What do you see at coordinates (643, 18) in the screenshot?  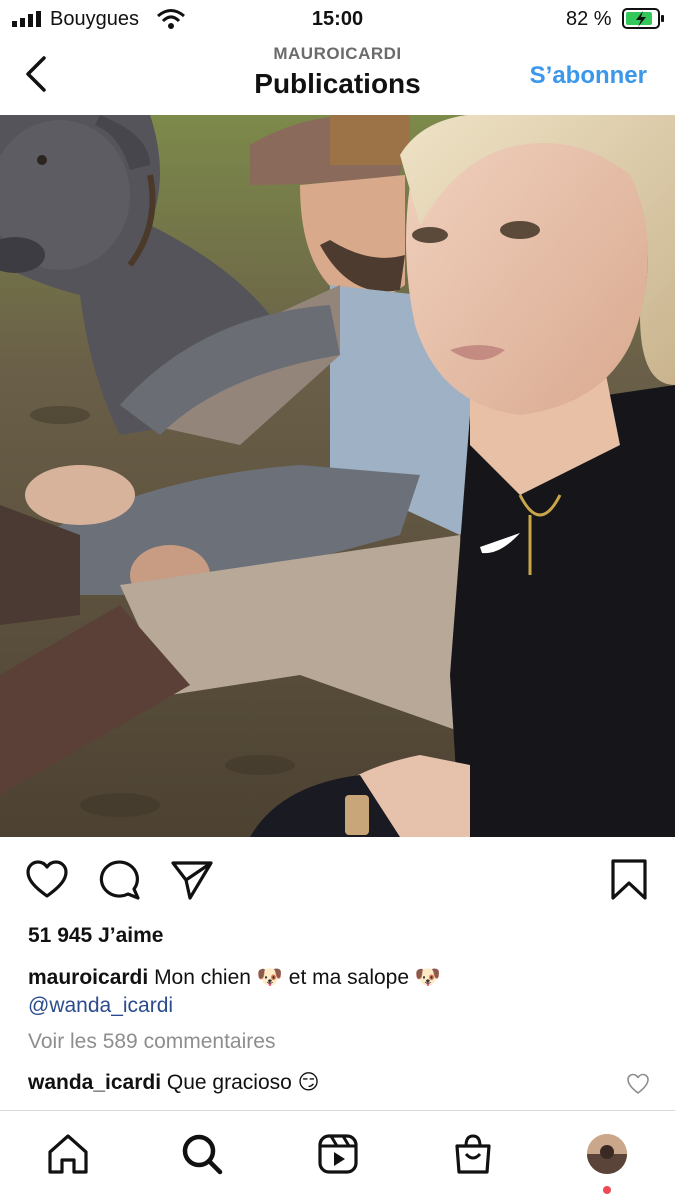 I see `battery-icon` at bounding box center [643, 18].